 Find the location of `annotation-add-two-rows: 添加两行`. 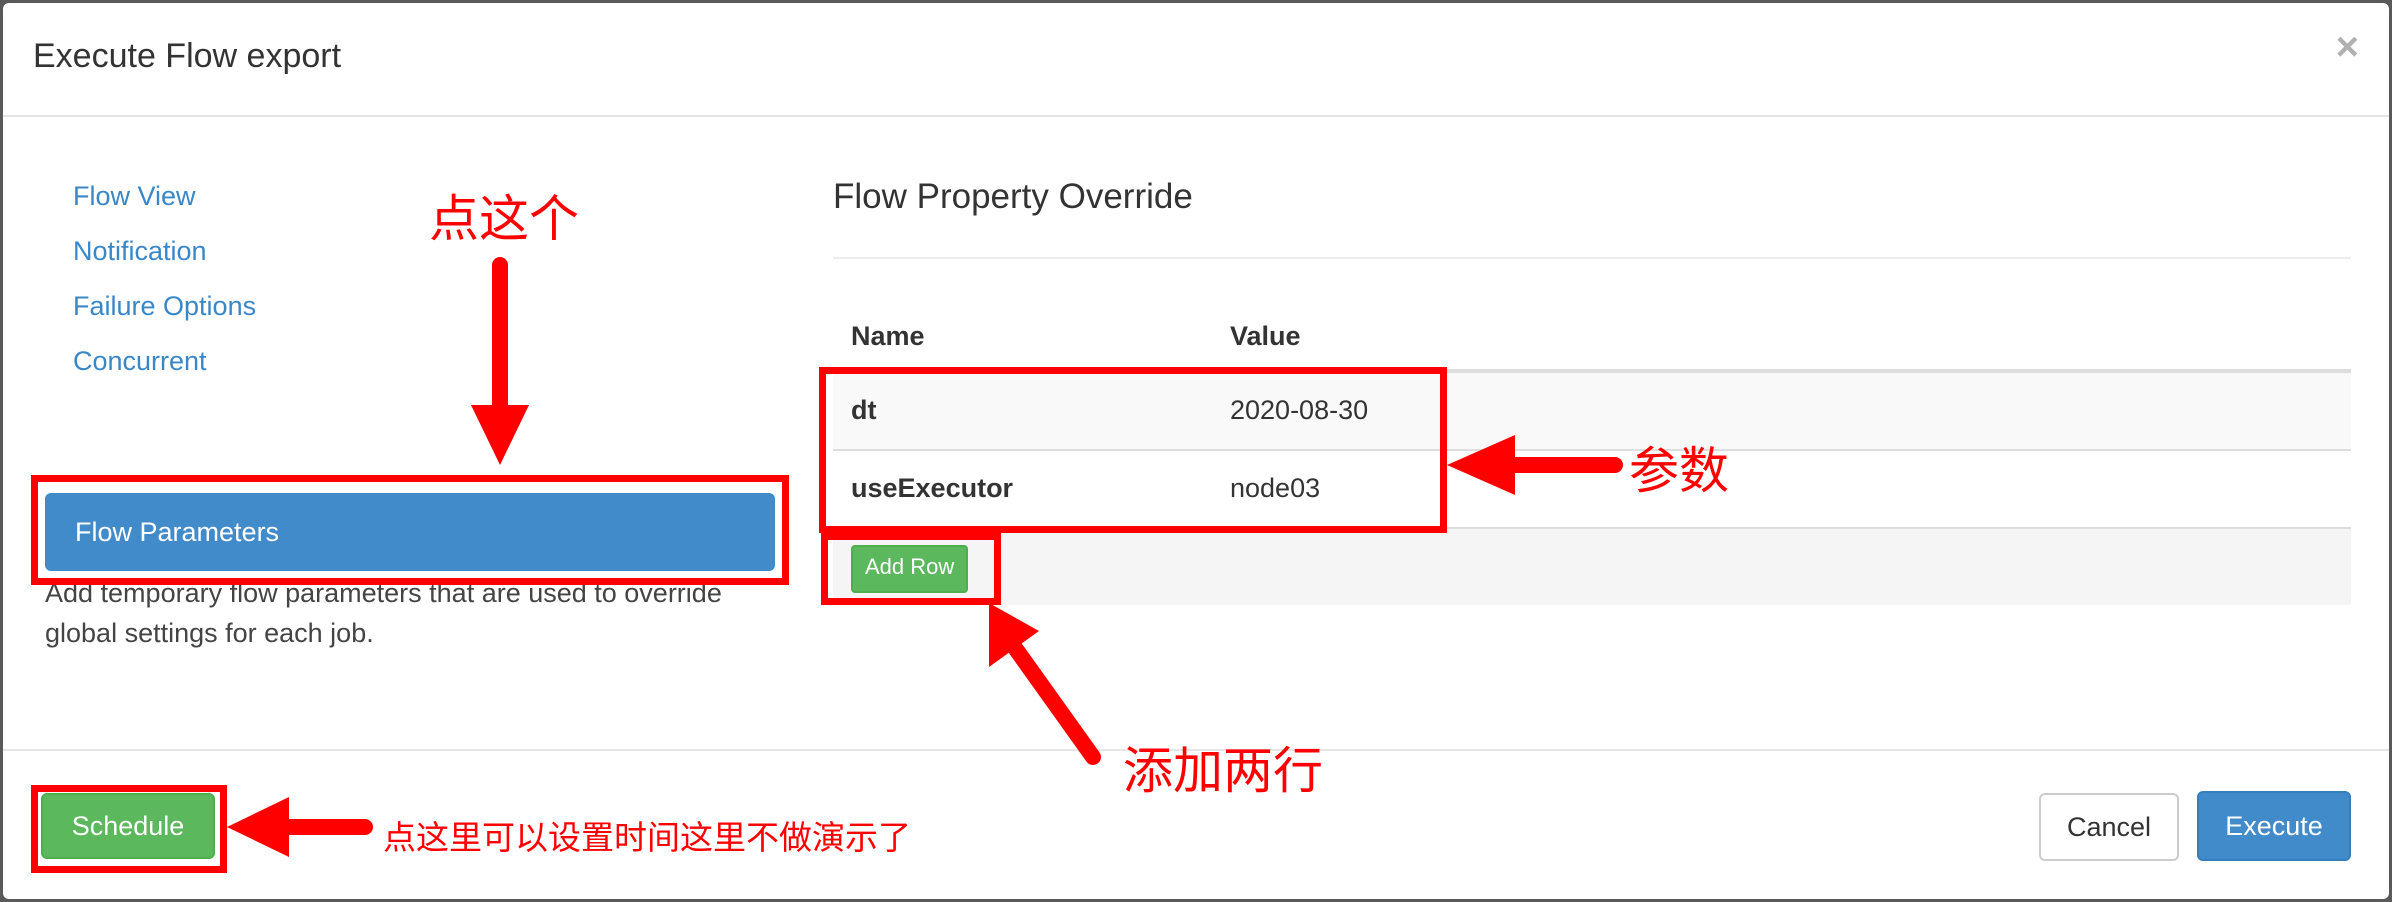

annotation-add-two-rows: 添加两行 is located at coordinates (1223, 771).